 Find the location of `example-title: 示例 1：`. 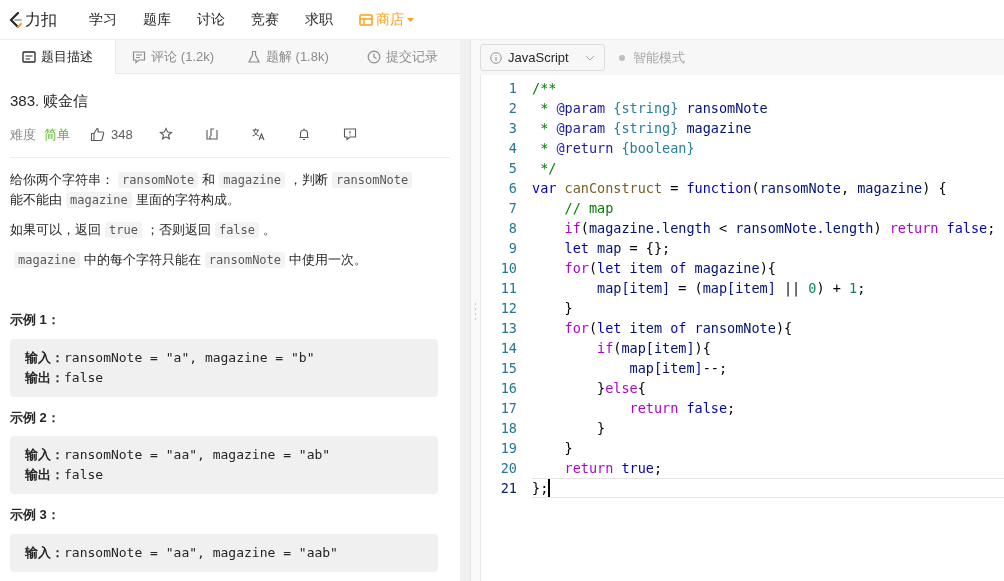

example-title: 示例 1： is located at coordinates (35, 320).